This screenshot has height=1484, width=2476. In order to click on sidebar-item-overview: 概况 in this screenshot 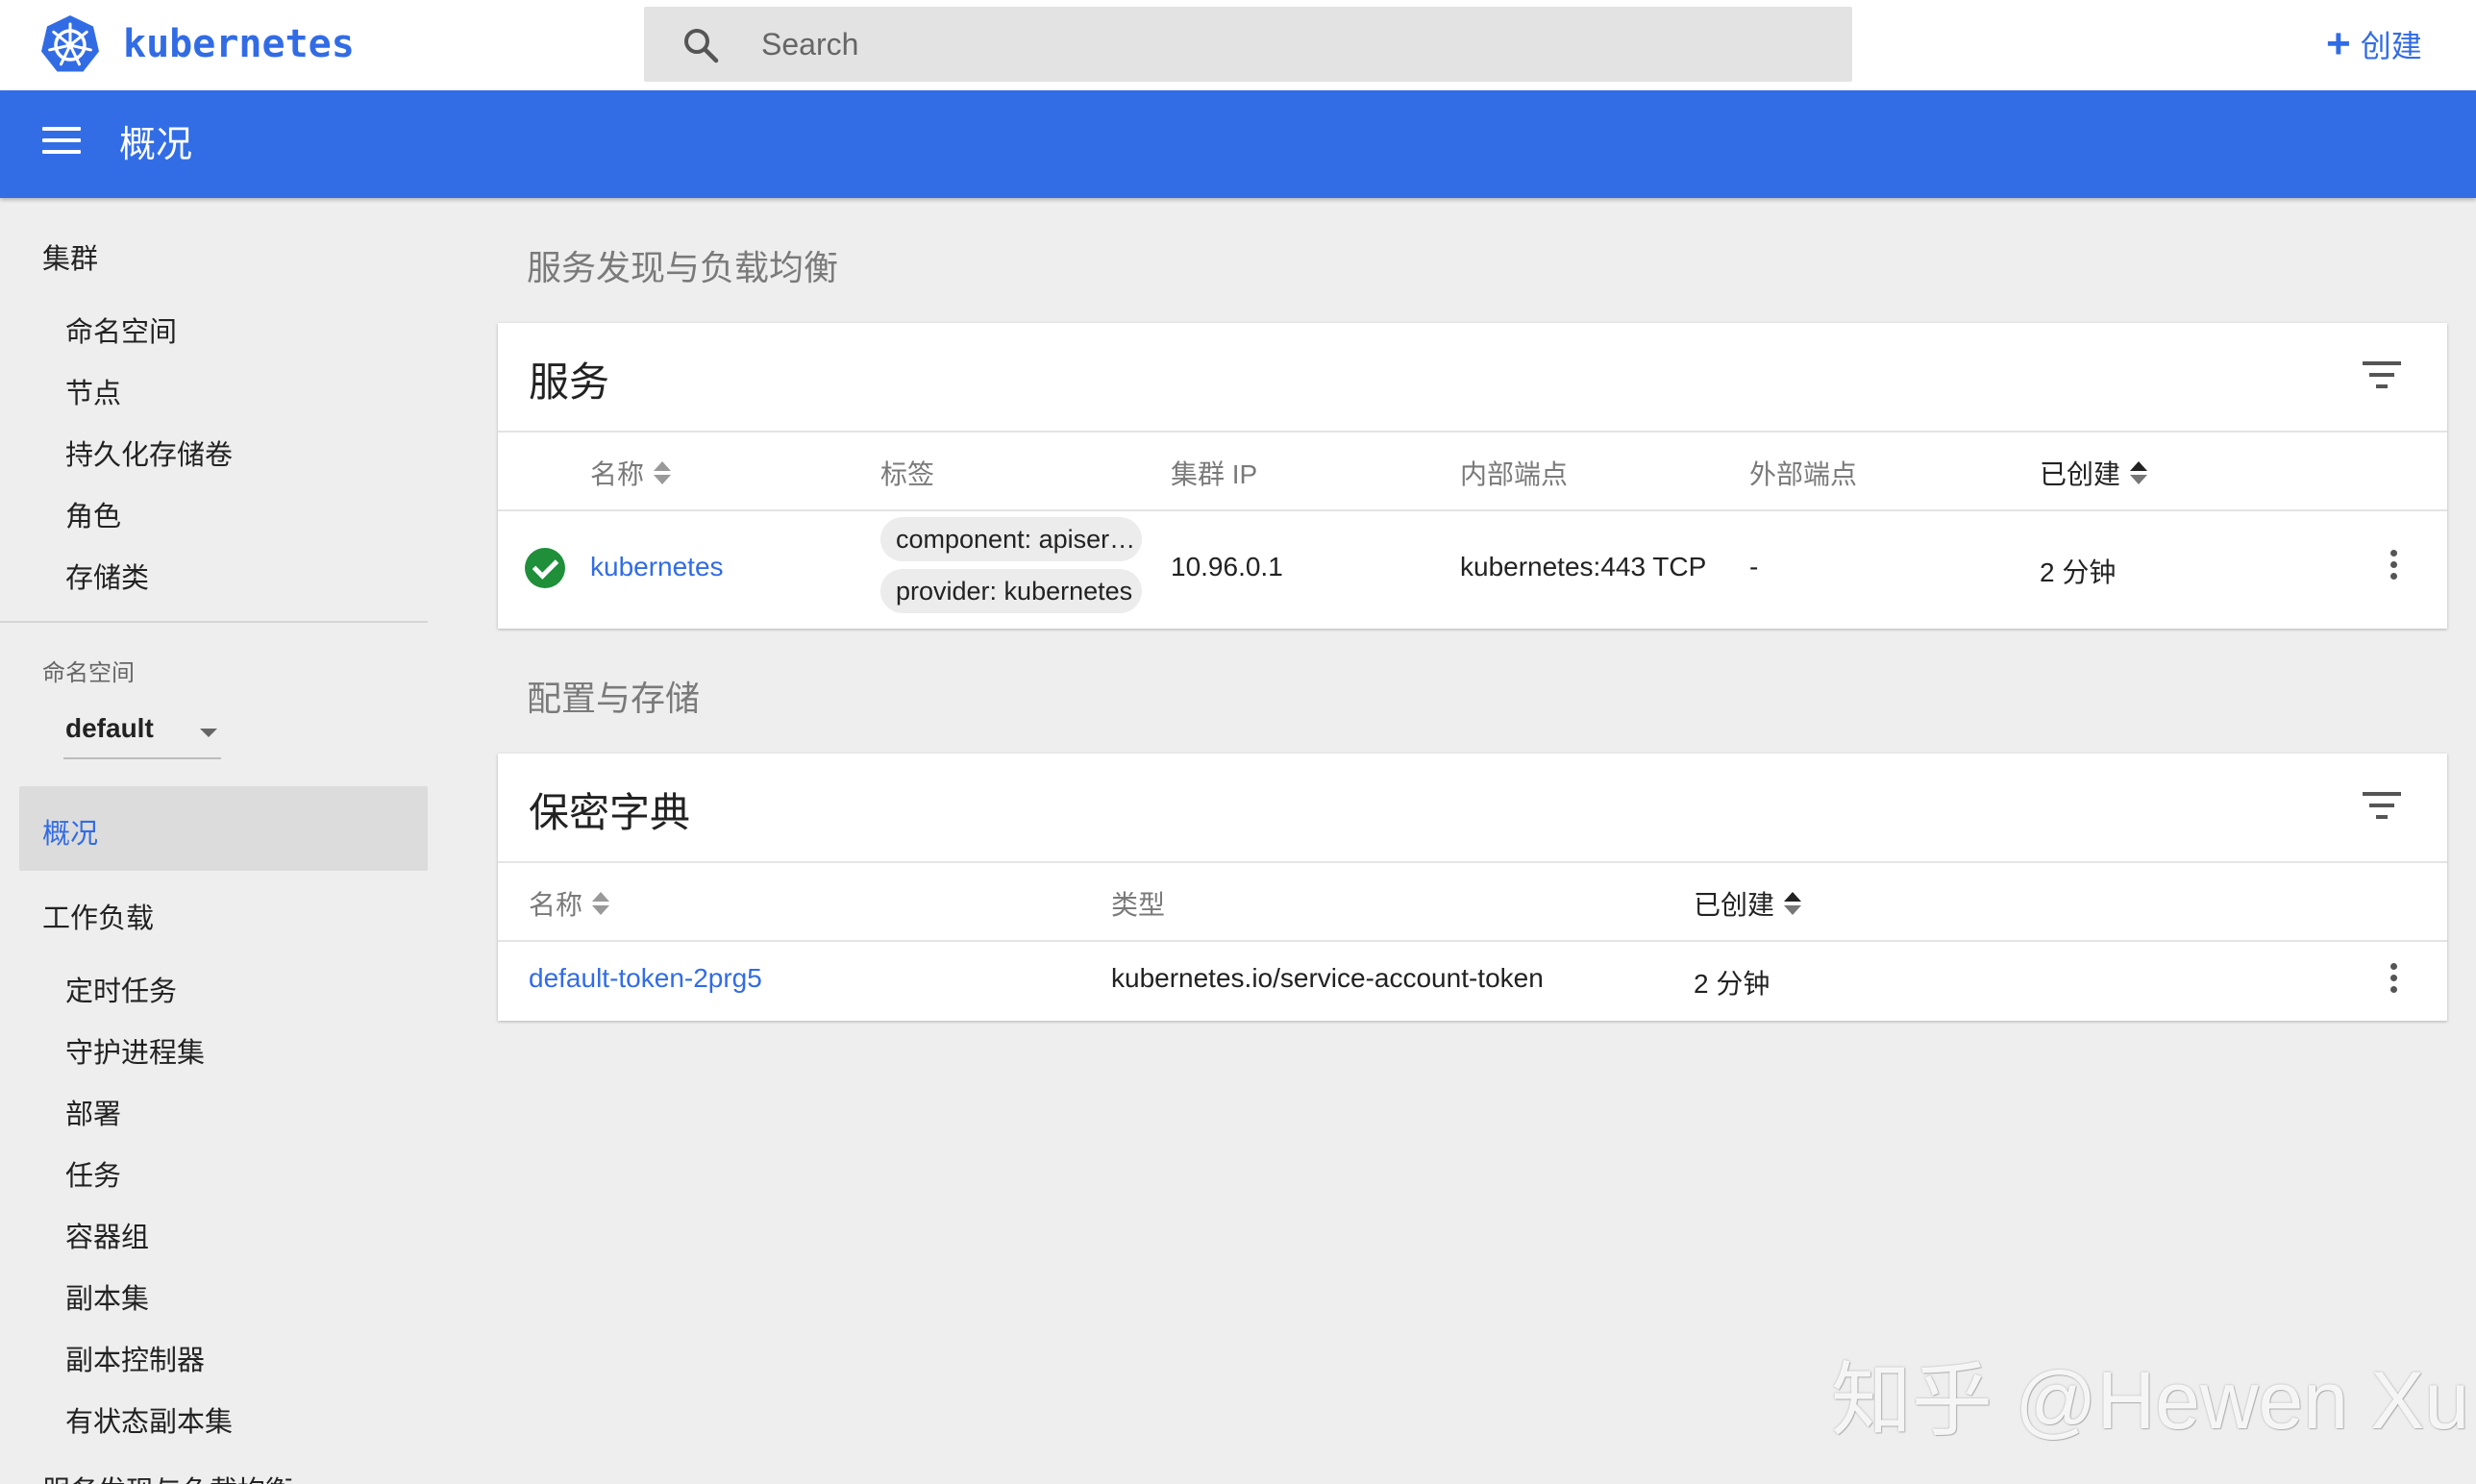, I will do `click(223, 828)`.